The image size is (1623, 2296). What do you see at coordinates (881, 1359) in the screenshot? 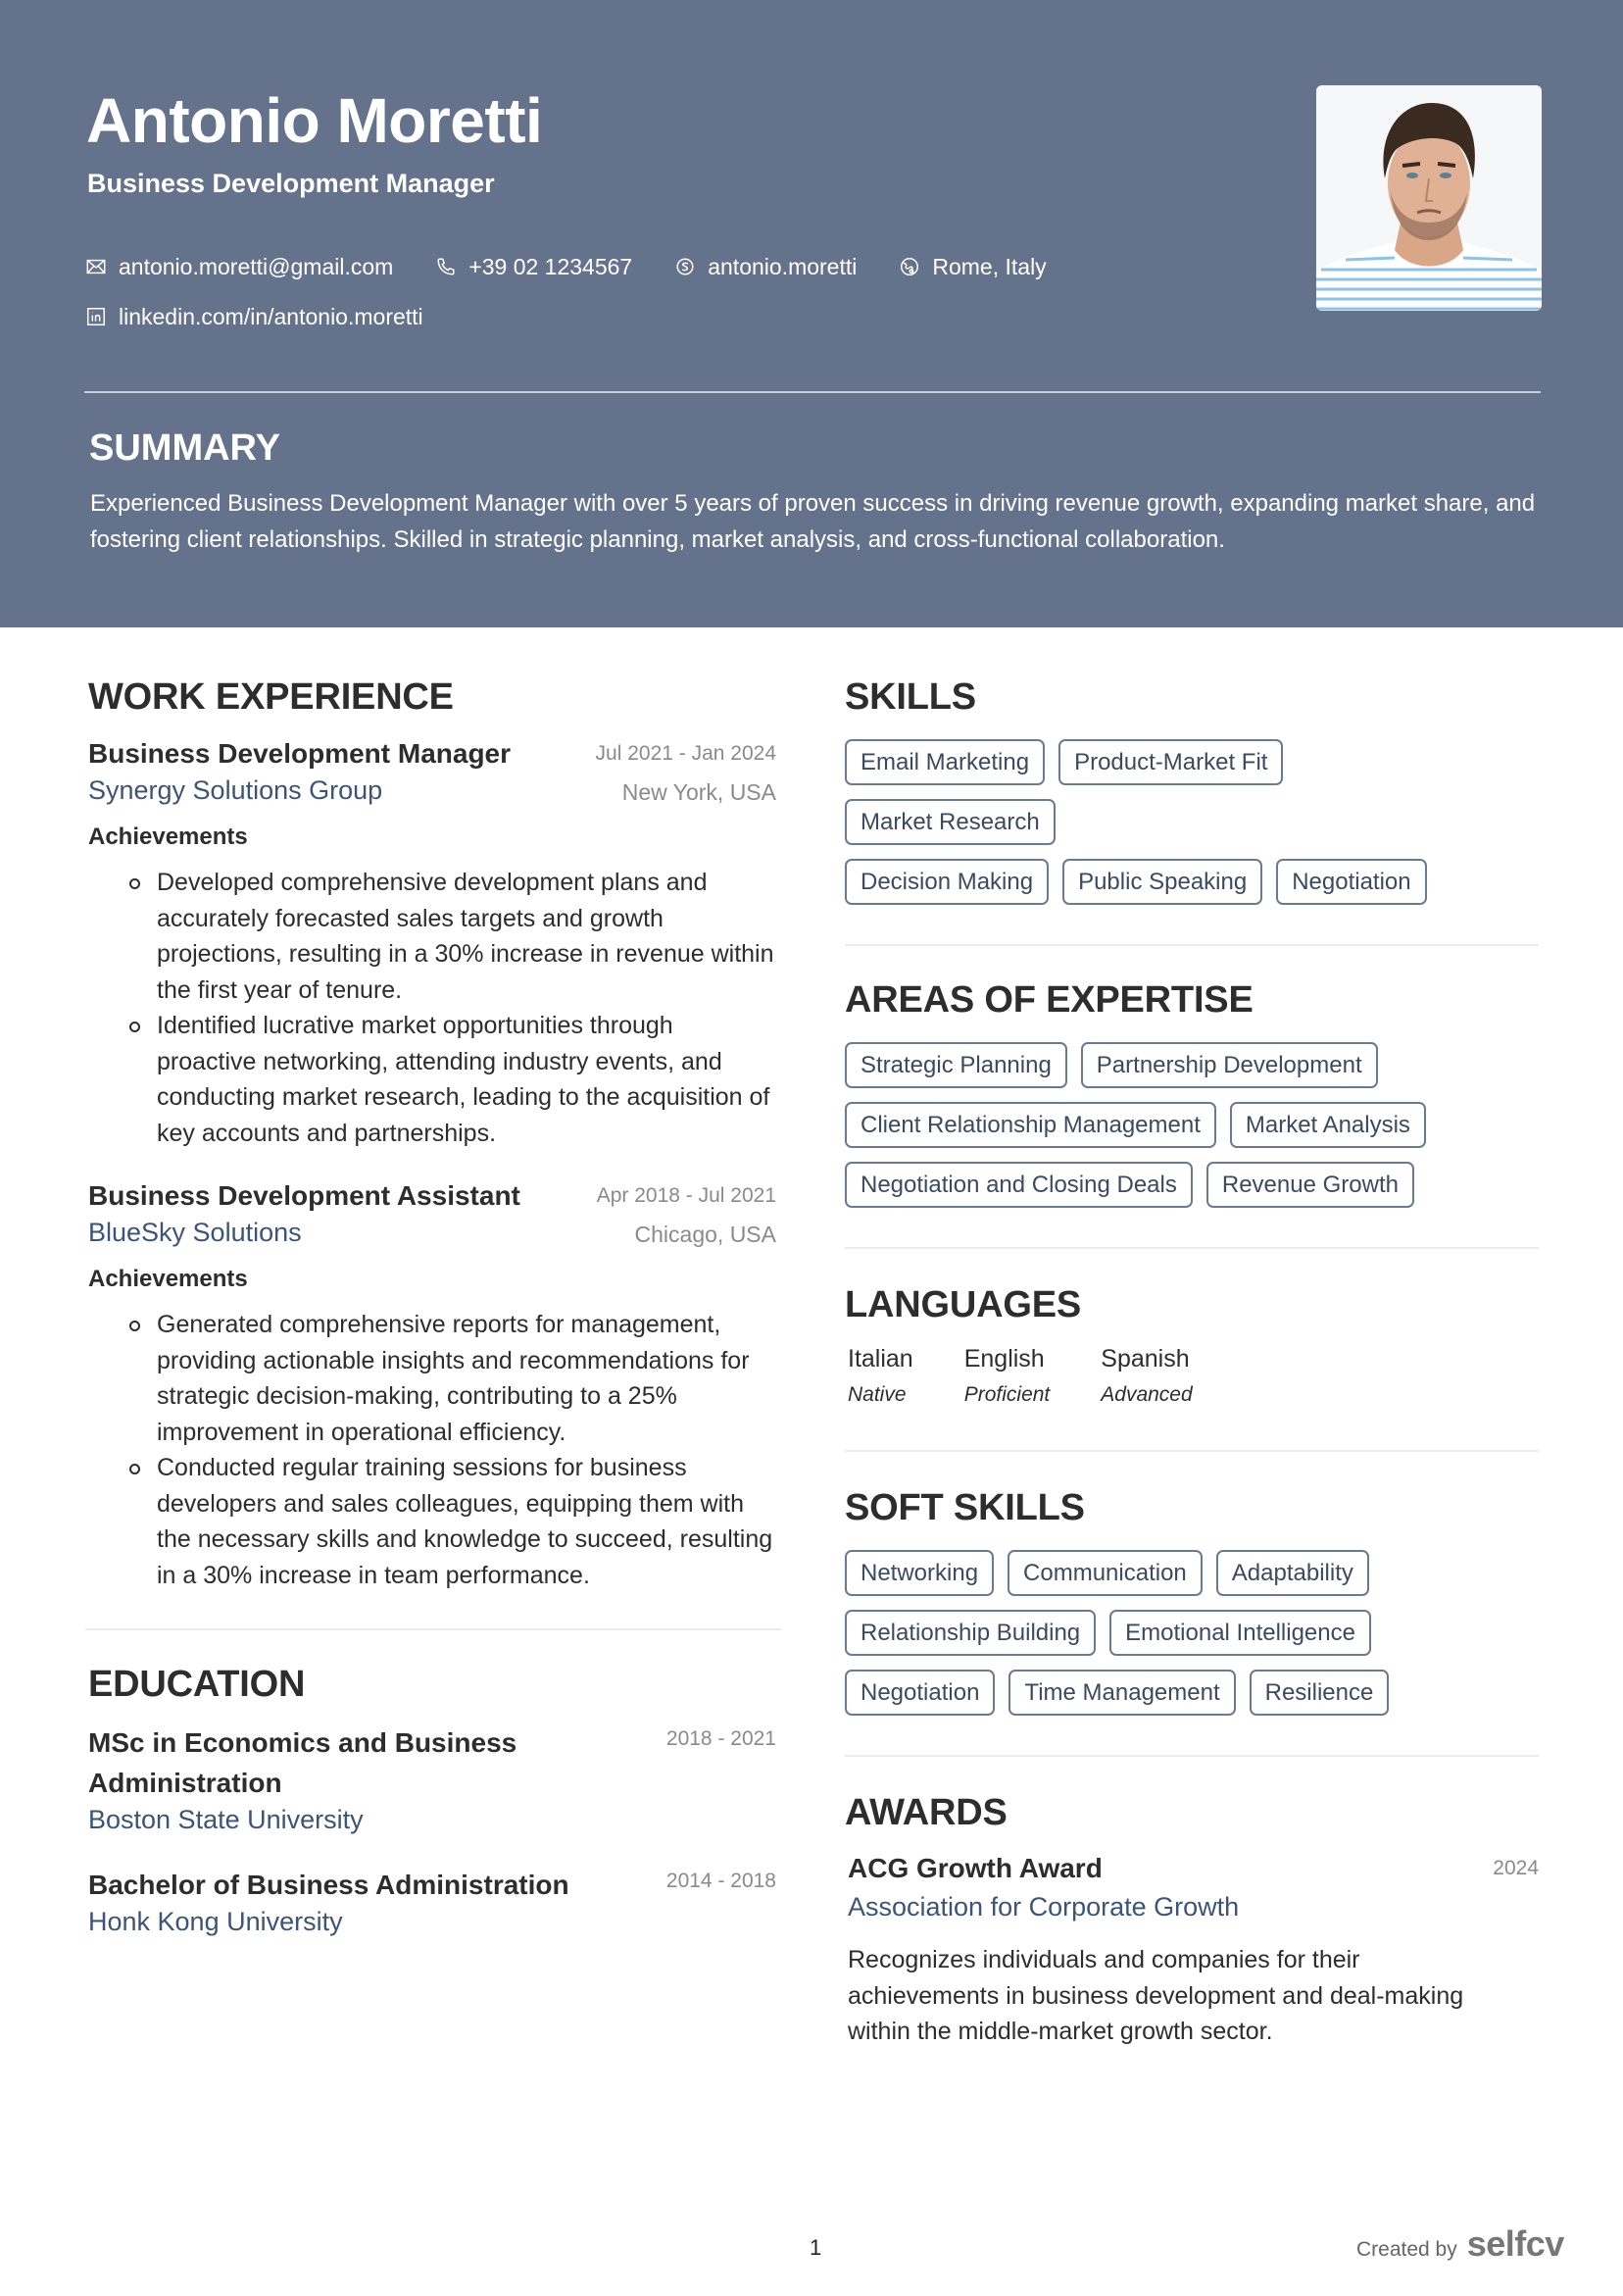
I see `language-name: Italian` at bounding box center [881, 1359].